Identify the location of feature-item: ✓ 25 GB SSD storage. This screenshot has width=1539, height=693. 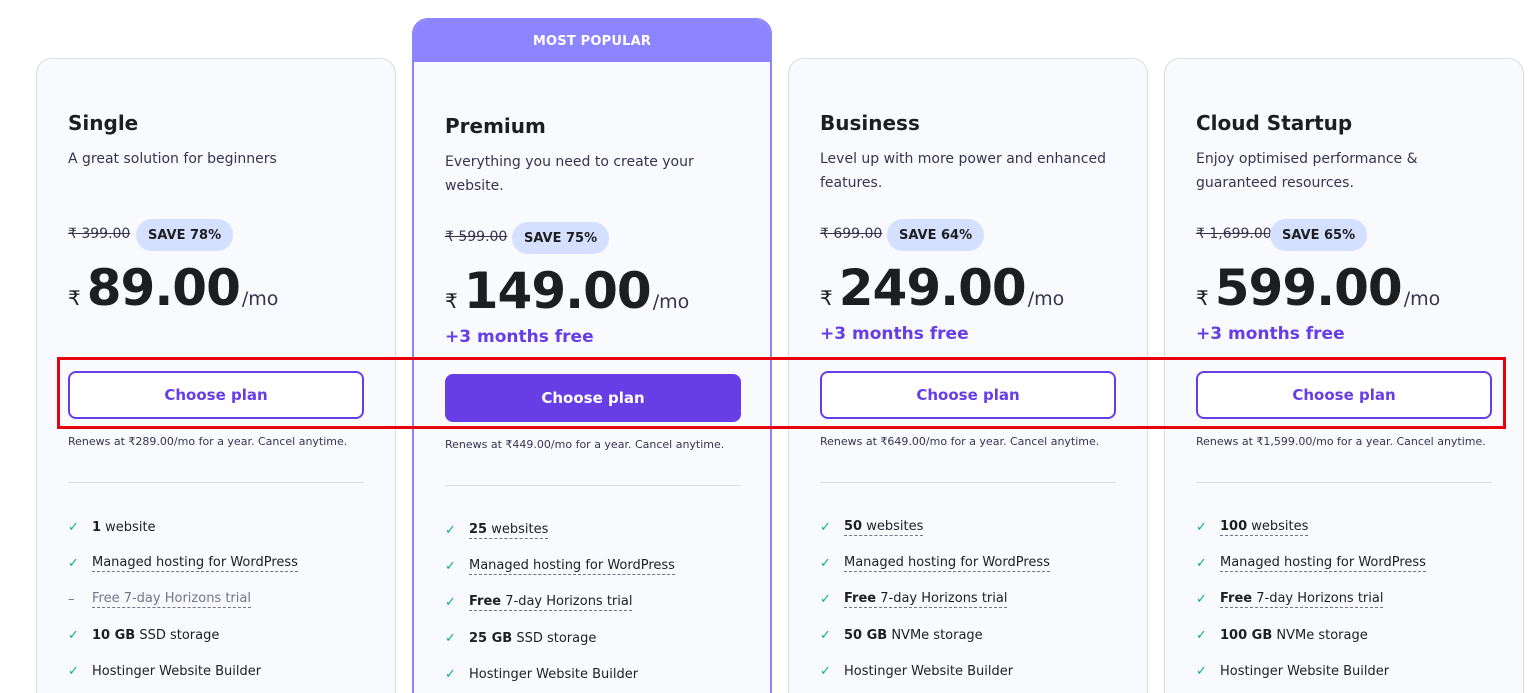
(521, 638).